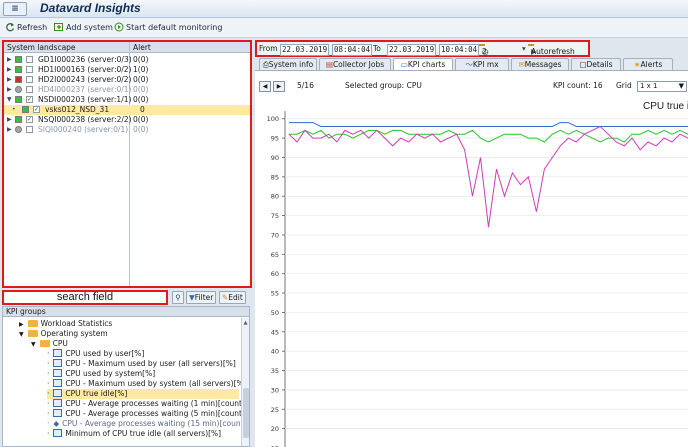  What do you see at coordinates (232, 297) in the screenshot?
I see `edit-button: ✎Edit` at bounding box center [232, 297].